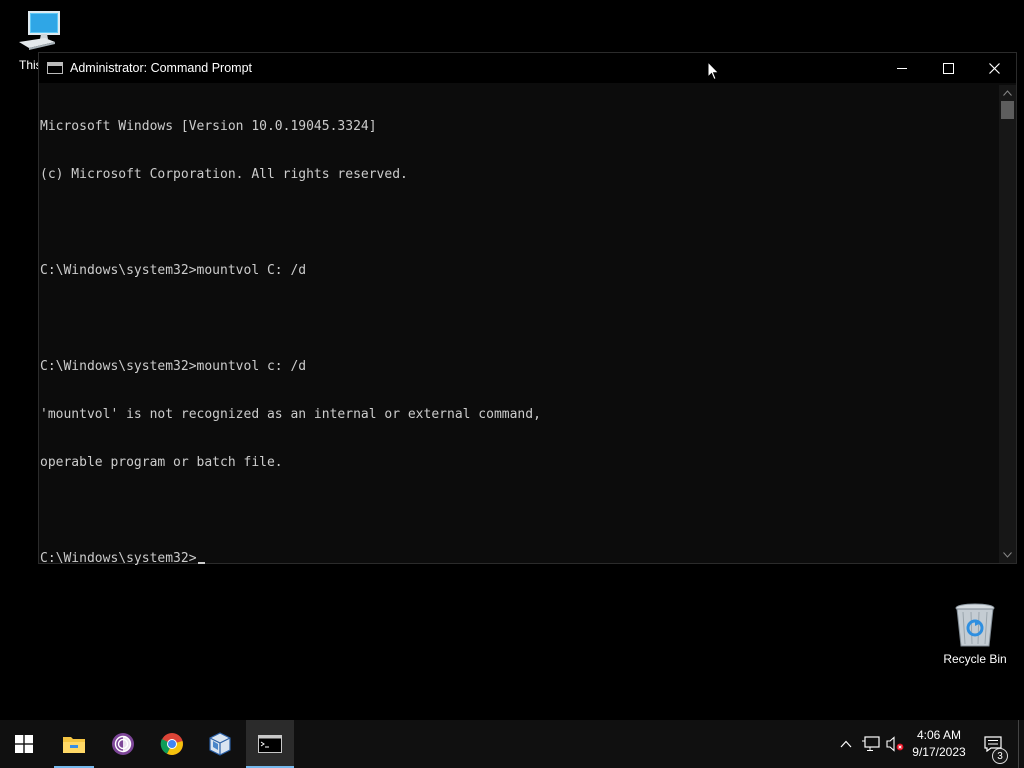 The width and height of the screenshot is (1024, 768). I want to click on taskbar-chrome, so click(172, 744).